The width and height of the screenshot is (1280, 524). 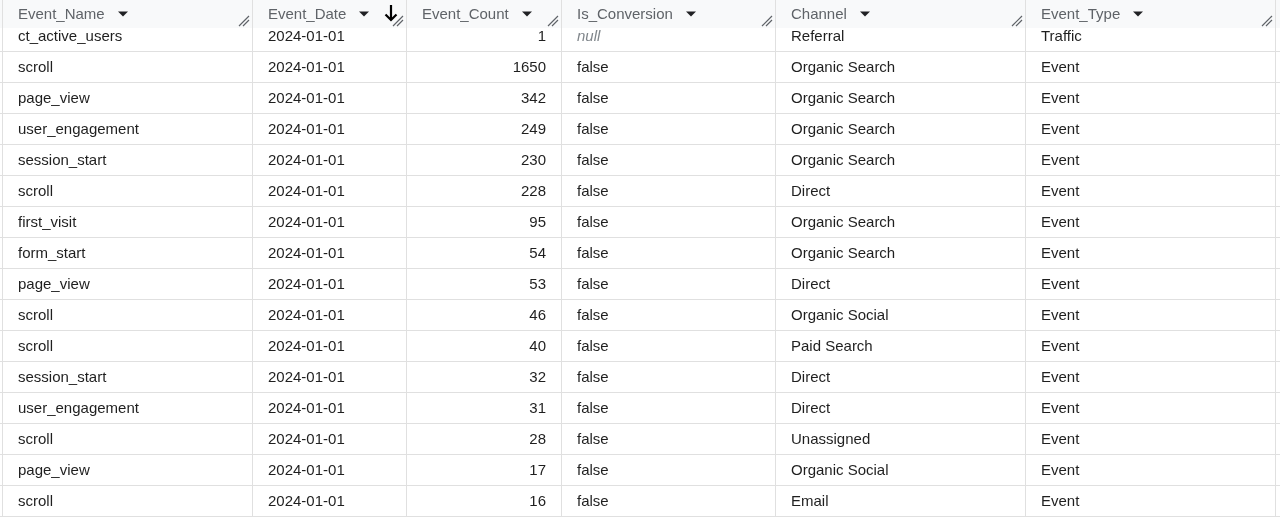 What do you see at coordinates (589, 35) in the screenshot?
I see `null-value: null` at bounding box center [589, 35].